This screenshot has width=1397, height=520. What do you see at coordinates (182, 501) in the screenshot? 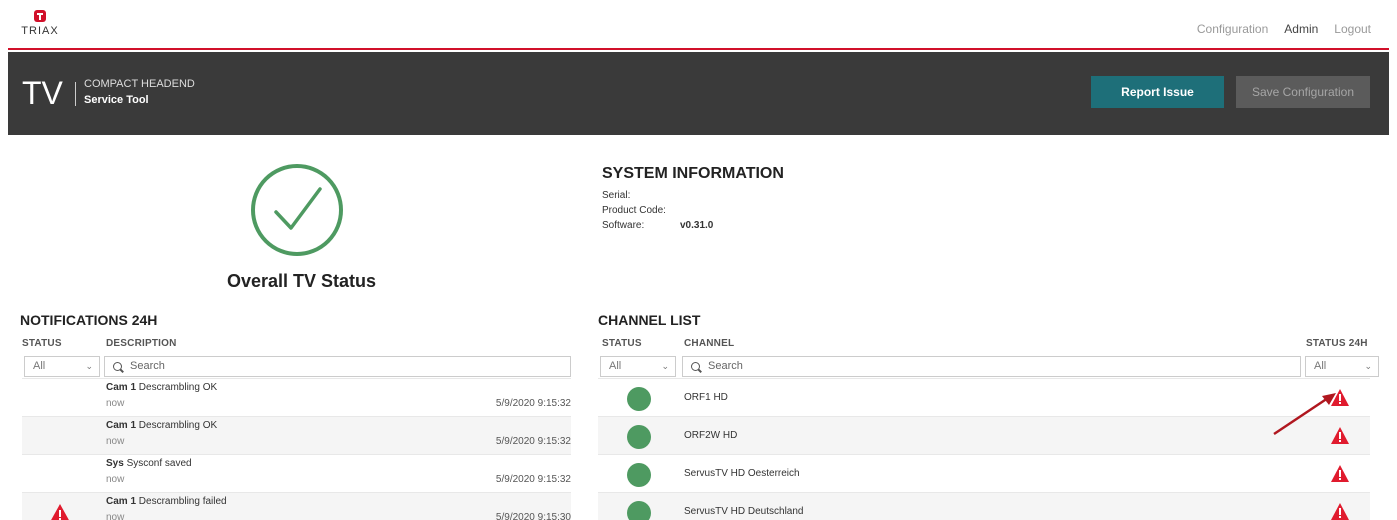
I see `notification-text: Descrambling failed` at bounding box center [182, 501].